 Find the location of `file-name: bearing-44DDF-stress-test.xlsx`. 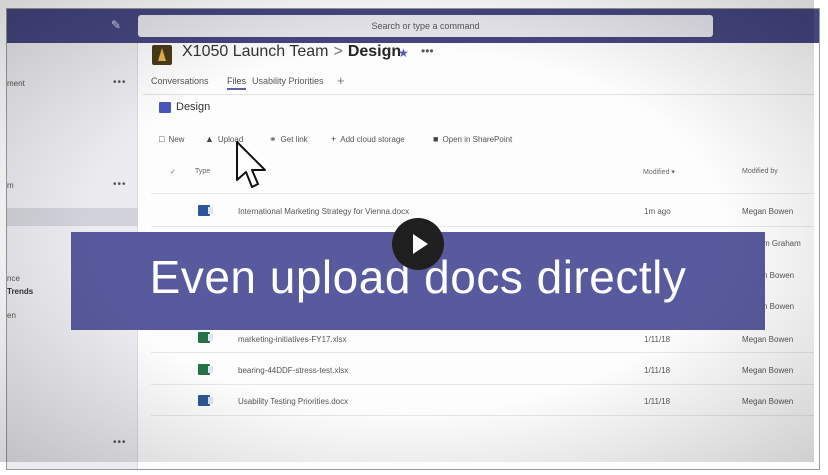

file-name: bearing-44DDF-stress-test.xlsx is located at coordinates (293, 370).